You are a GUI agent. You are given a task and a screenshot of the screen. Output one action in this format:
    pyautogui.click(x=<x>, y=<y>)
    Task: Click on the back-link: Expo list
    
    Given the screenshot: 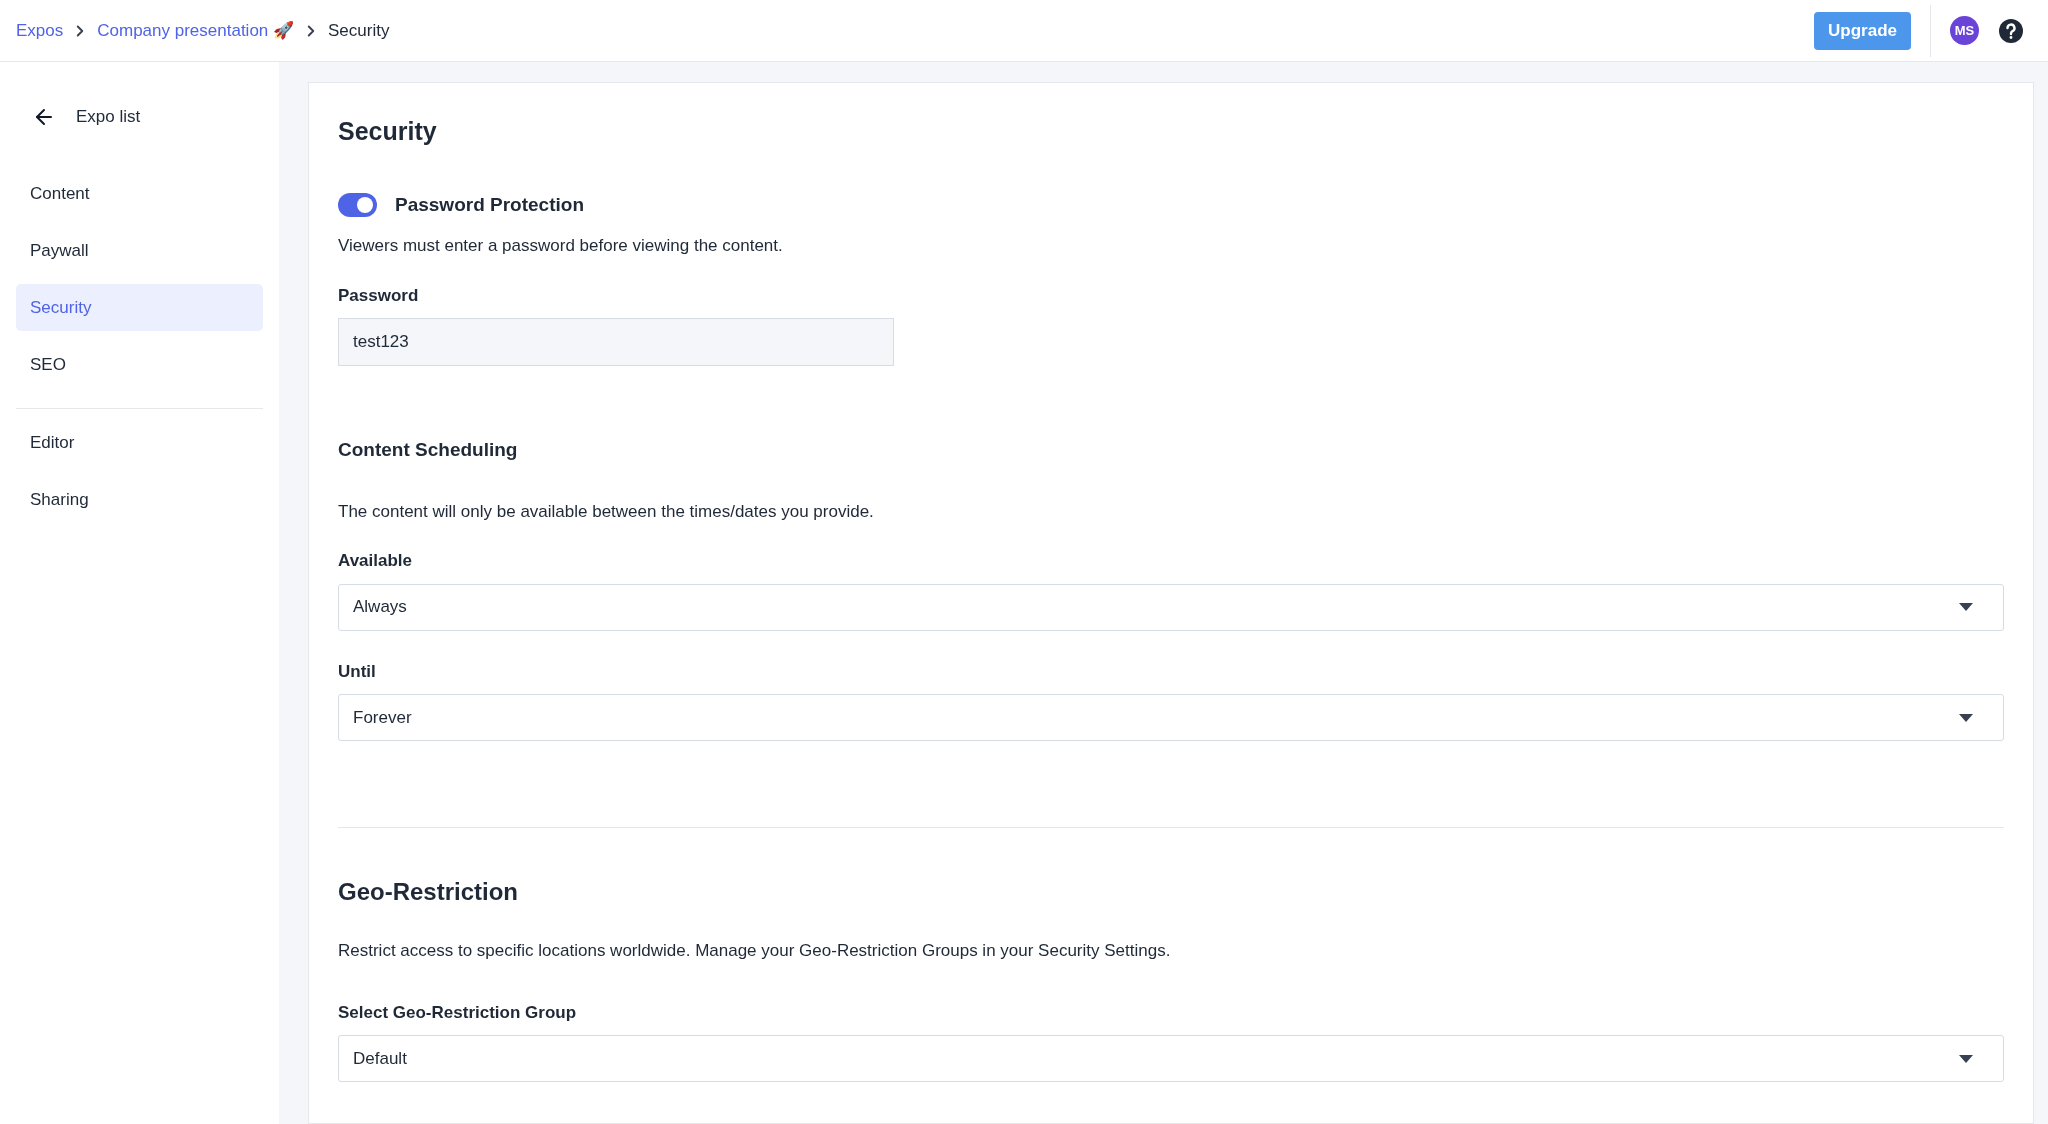 What is the action you would take?
    pyautogui.click(x=108, y=117)
    